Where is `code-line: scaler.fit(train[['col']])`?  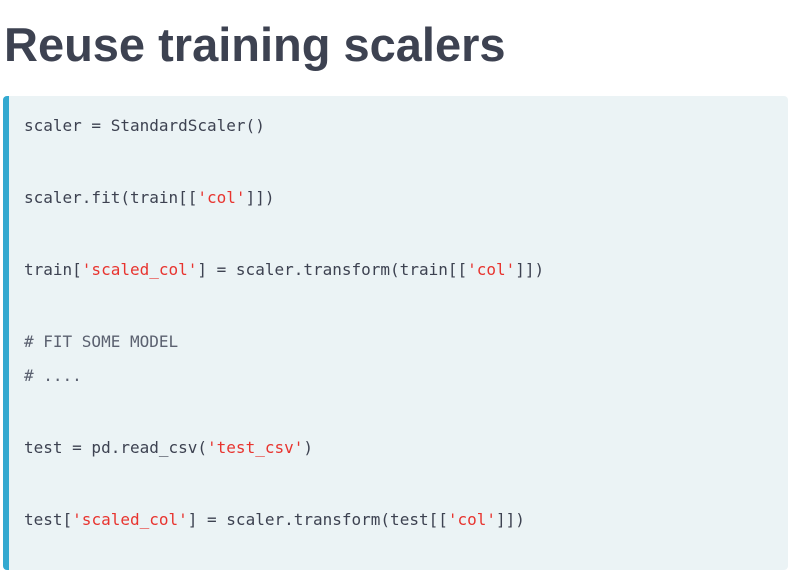 code-line: scaler.fit(train[['col']]) is located at coordinates (284, 198).